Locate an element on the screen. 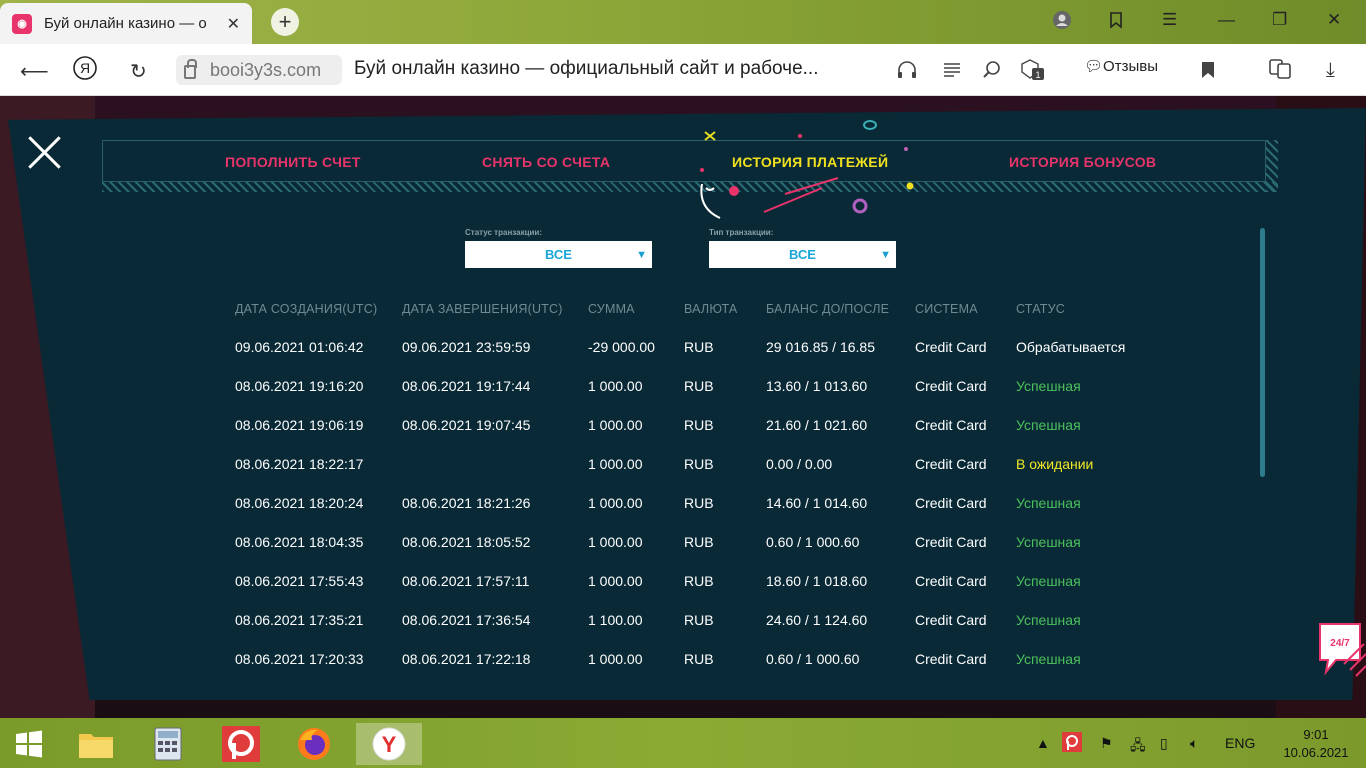 Image resolution: width=1366 pixels, height=768 pixels. cell-completed: 08.06.2021 17:22:18 is located at coordinates (466, 659).